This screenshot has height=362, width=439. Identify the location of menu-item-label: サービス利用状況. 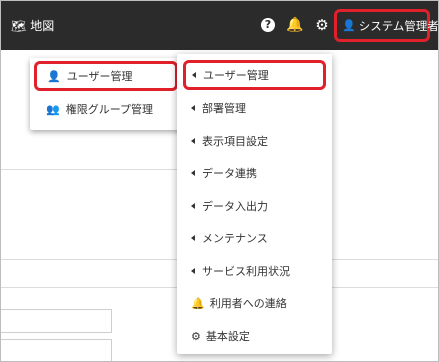
(246, 271).